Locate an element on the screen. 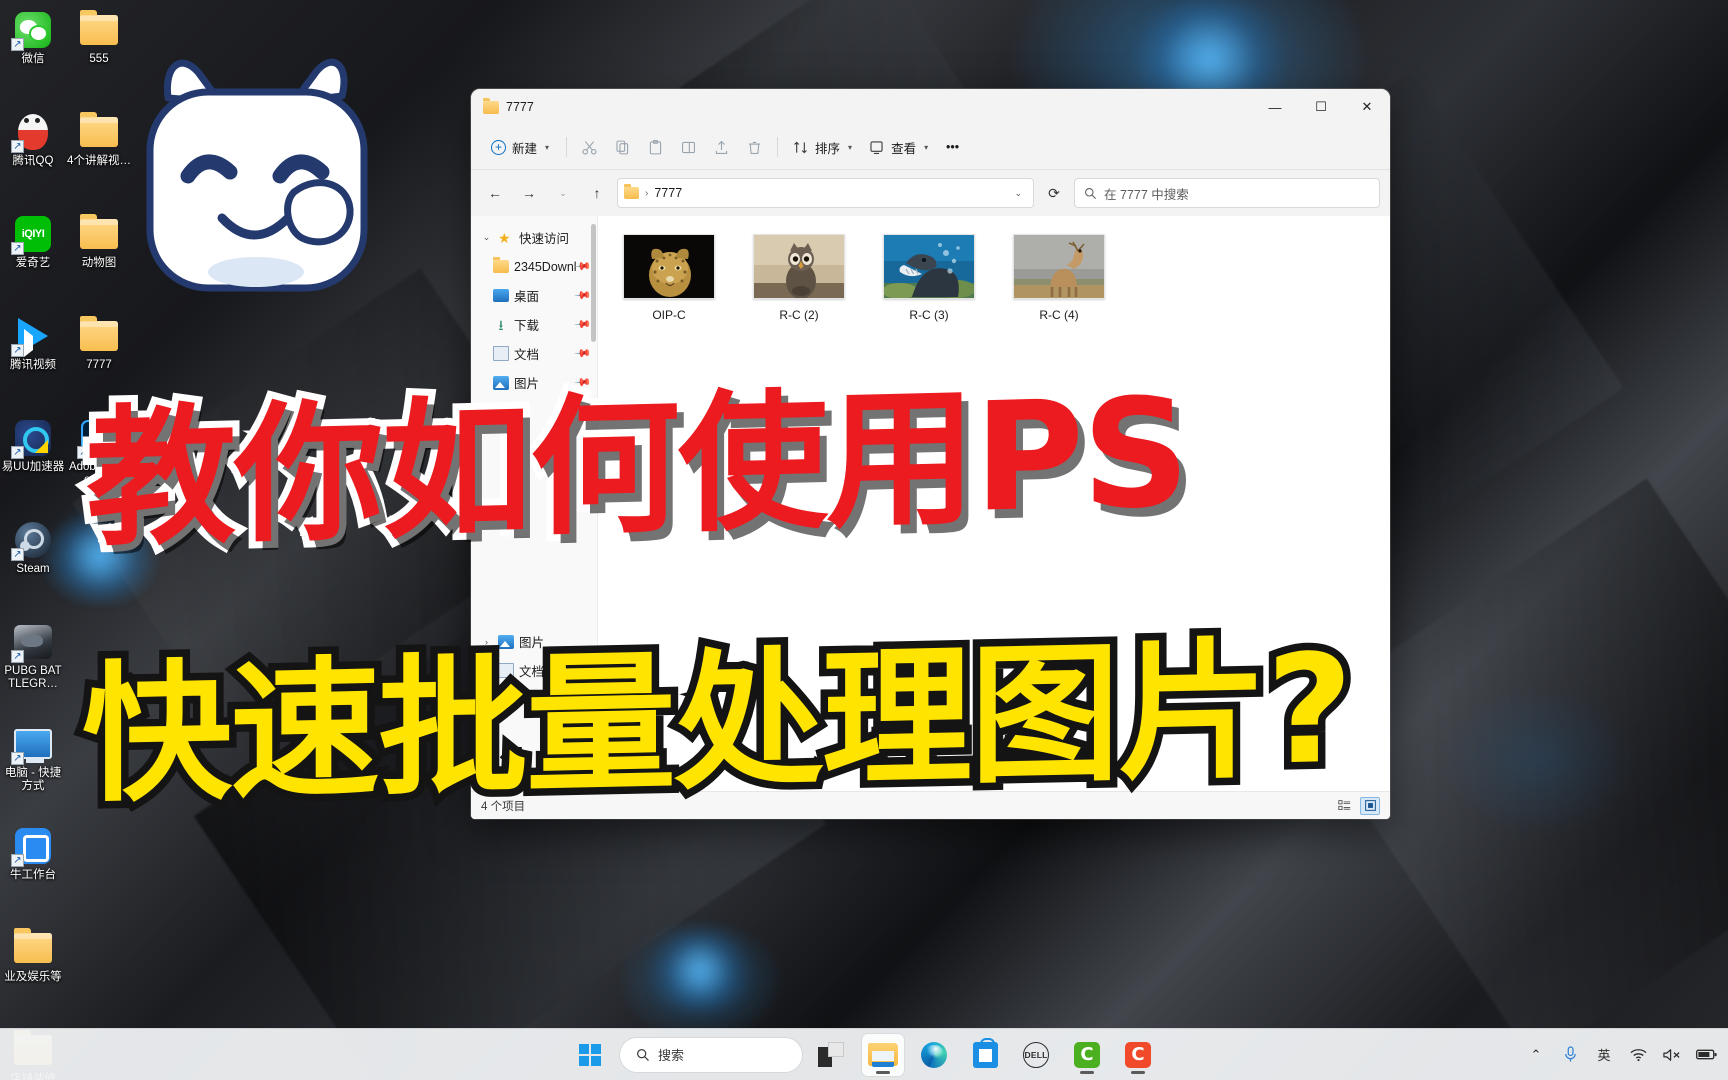  cut-icon is located at coordinates (589, 147).